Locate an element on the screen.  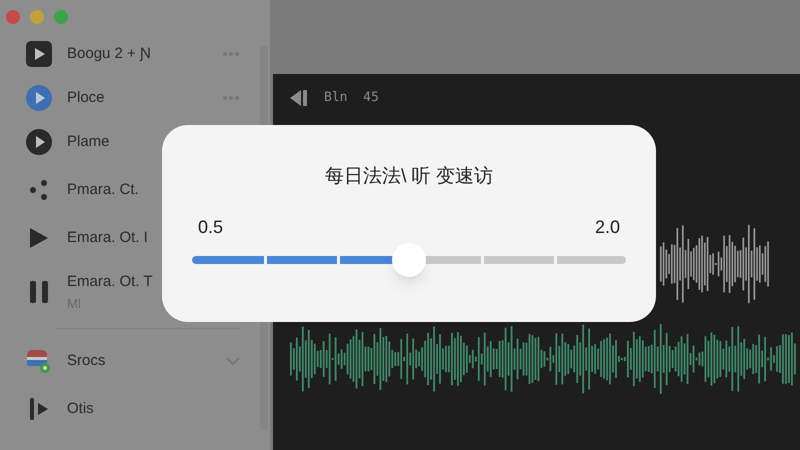
item-label: Boogu 2 + Ɲ is located at coordinates (109, 54).